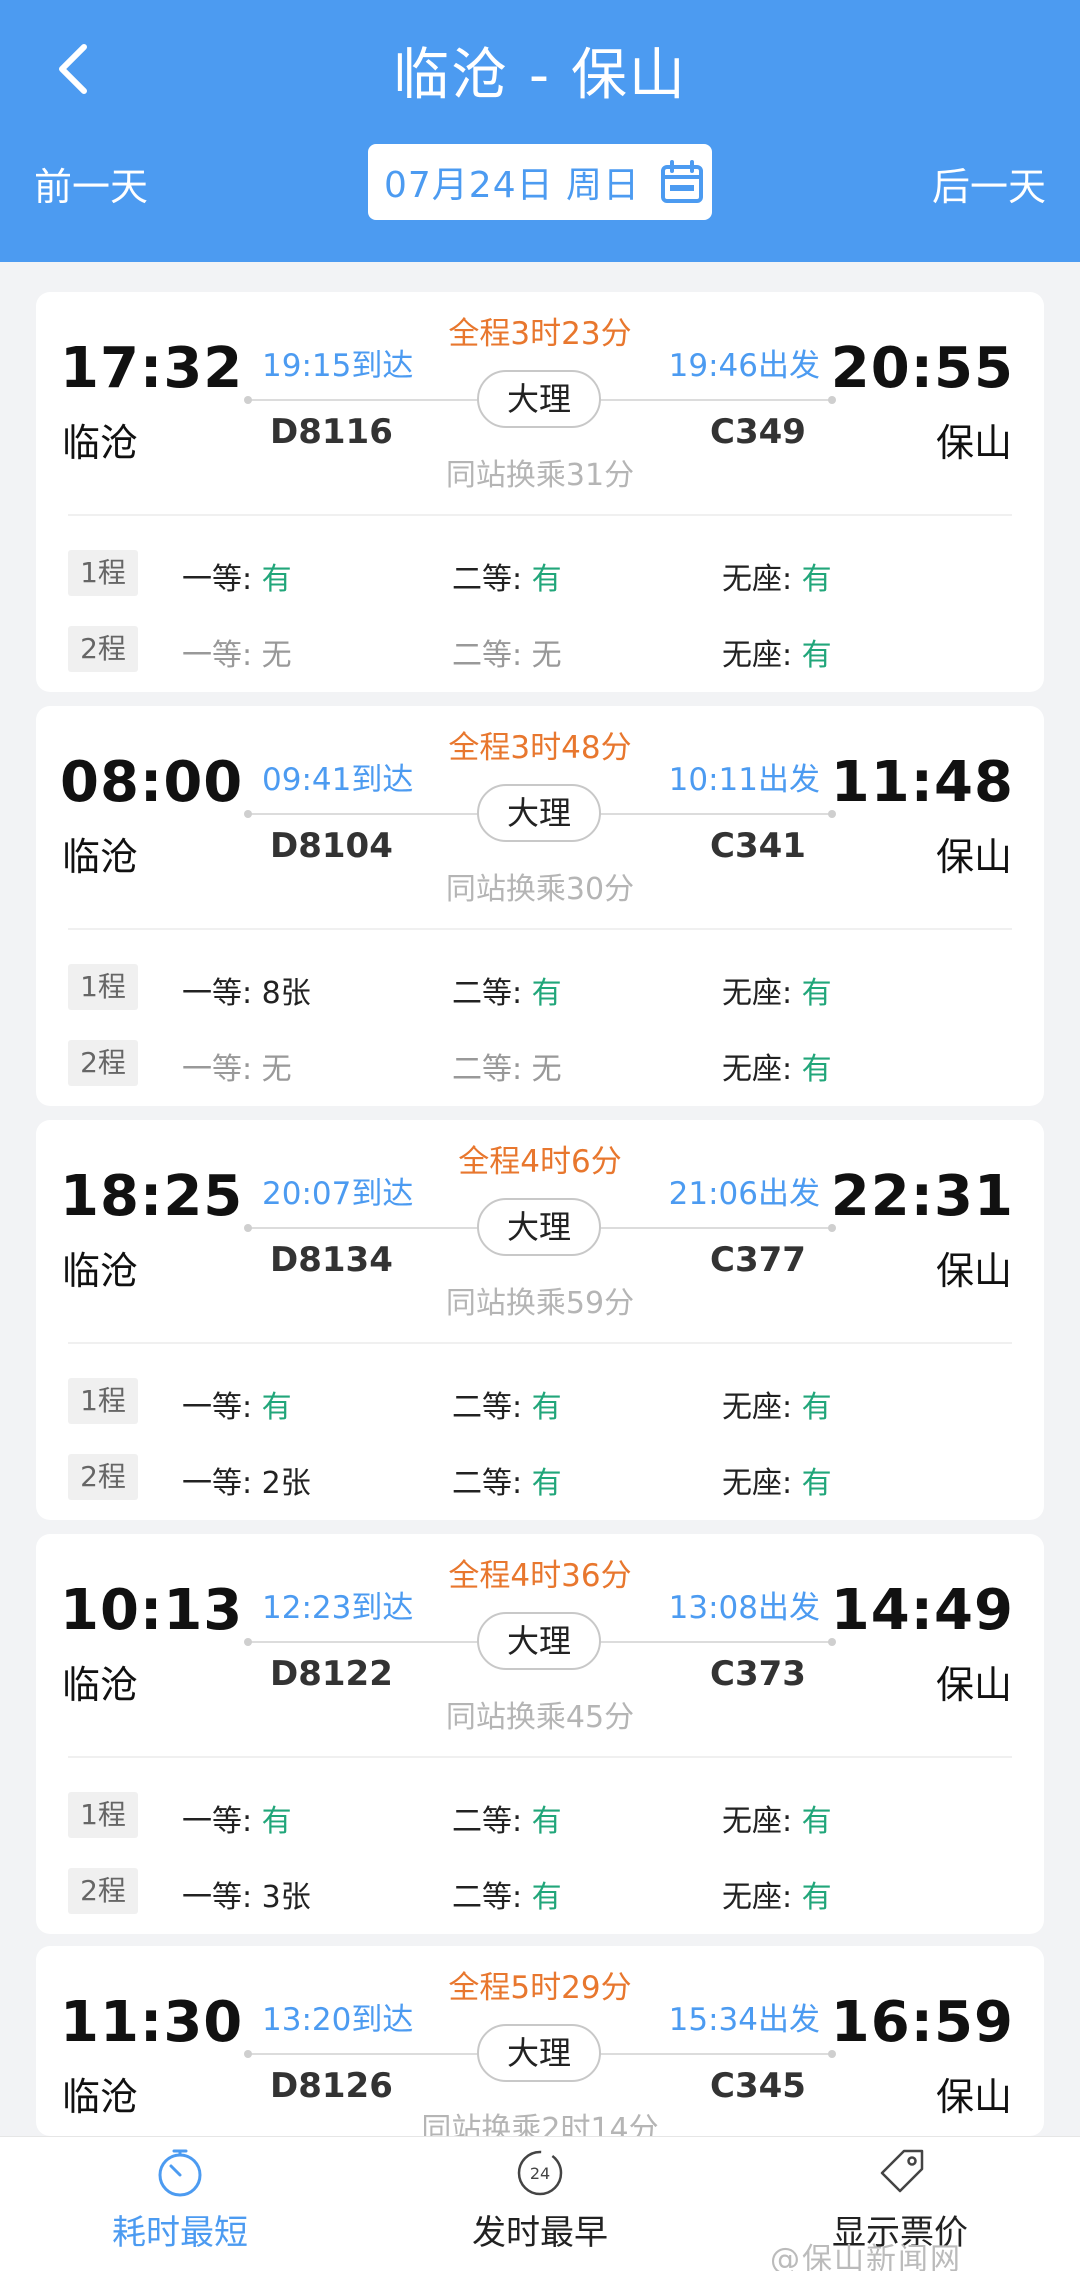 This screenshot has height=2271, width=1080. What do you see at coordinates (331, 432) in the screenshot?
I see `train-number-leg1: D8116` at bounding box center [331, 432].